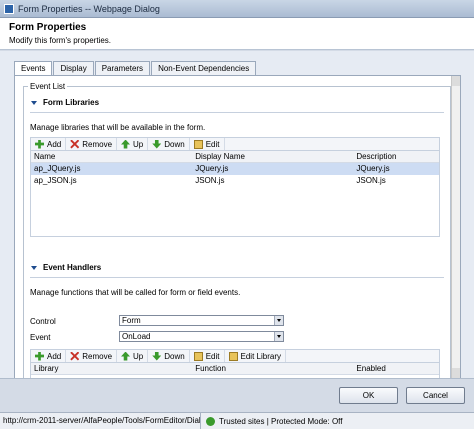 The width and height of the screenshot is (474, 429). I want to click on column-header-enabled: Enabled, so click(396, 368).